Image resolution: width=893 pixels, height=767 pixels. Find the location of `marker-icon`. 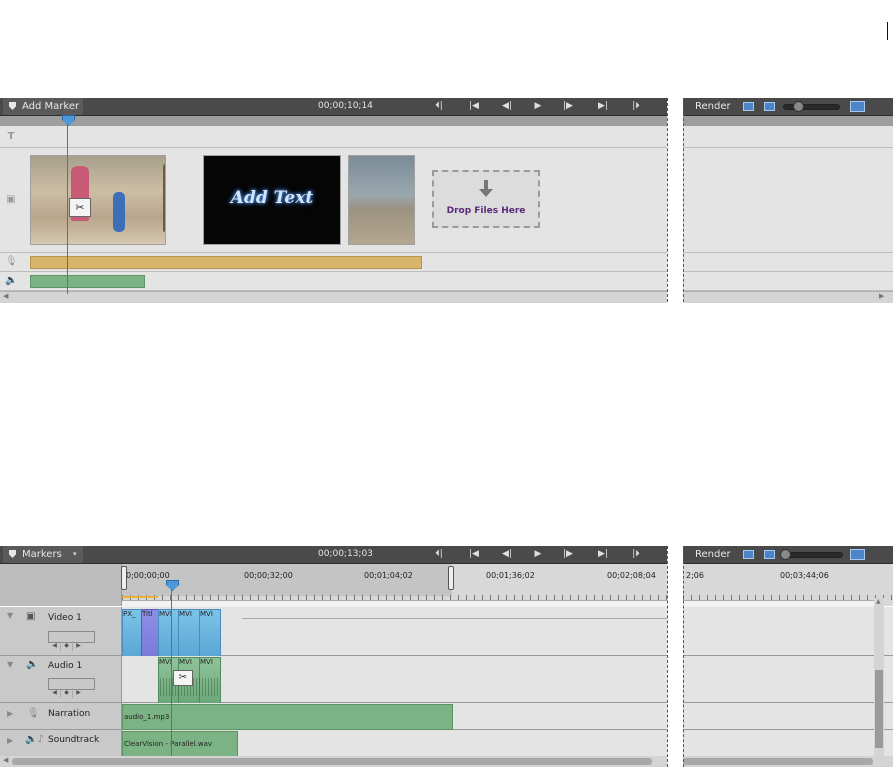

marker-icon is located at coordinates (12, 554).